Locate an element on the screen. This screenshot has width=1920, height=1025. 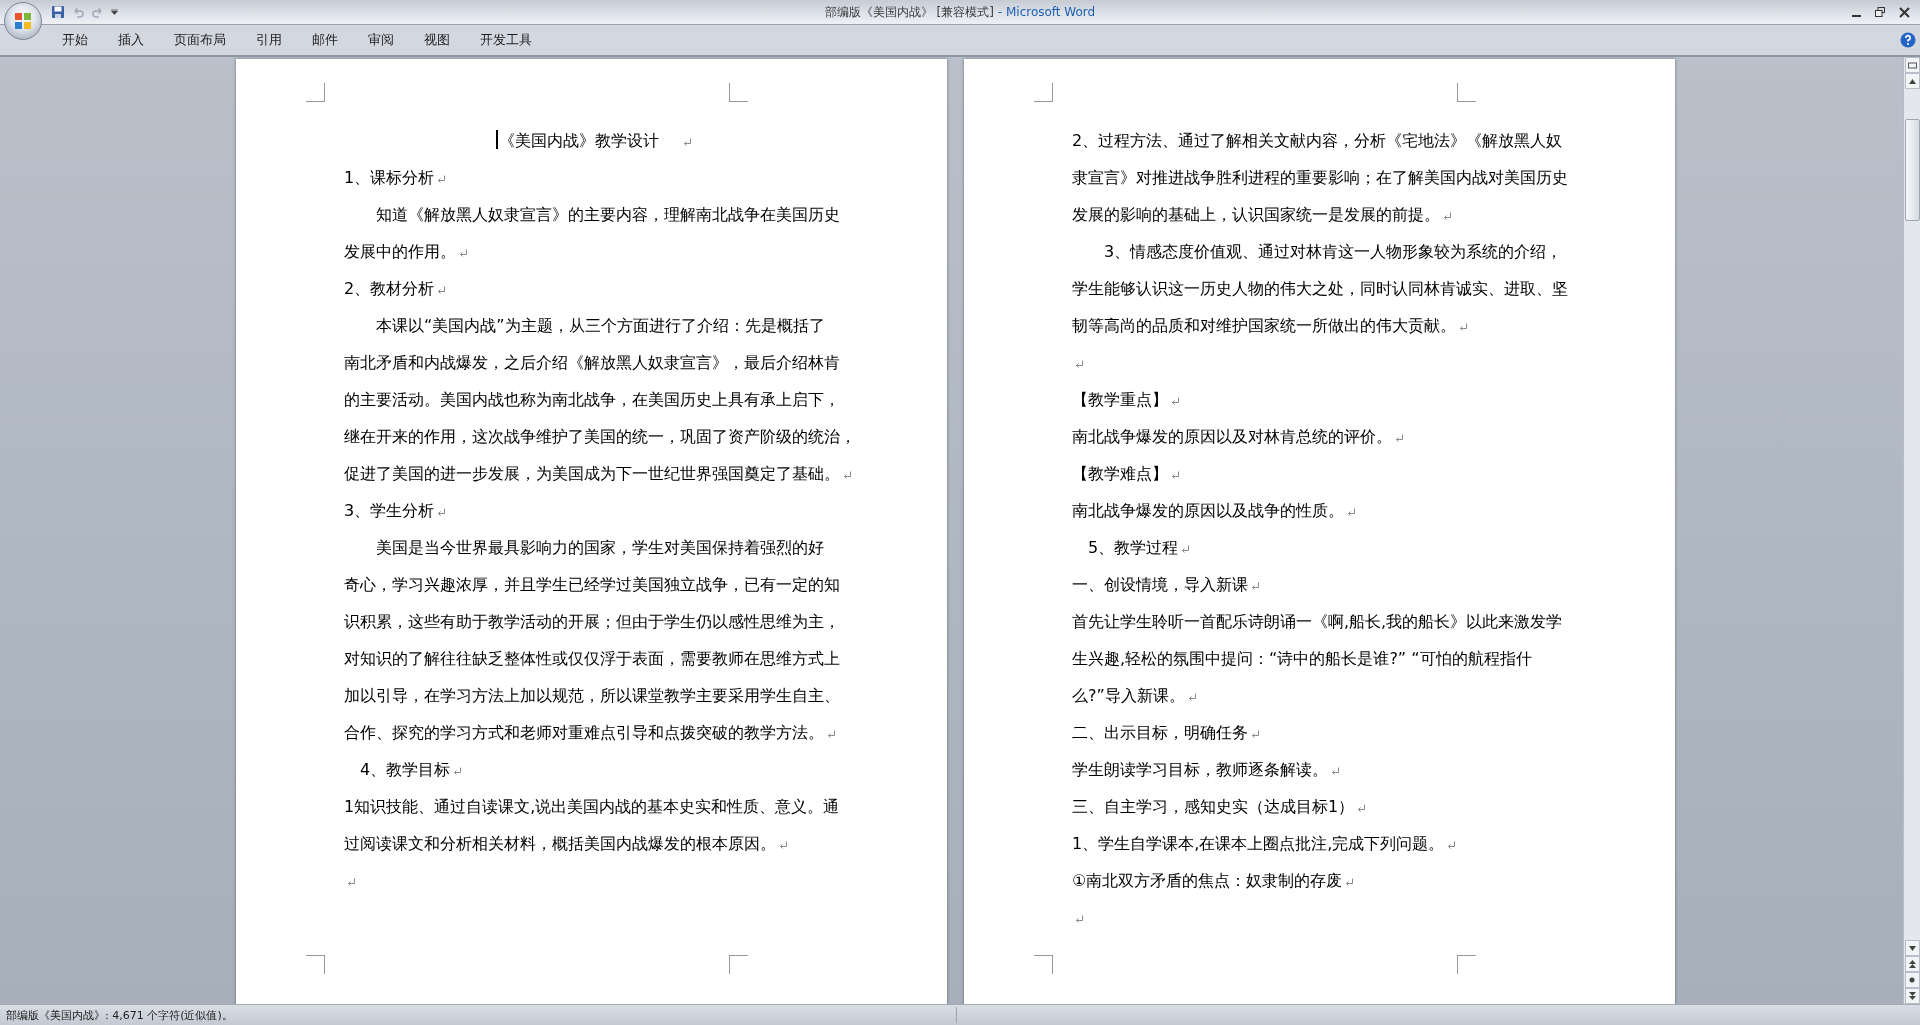
scroll-down-button is located at coordinates (1912, 948).